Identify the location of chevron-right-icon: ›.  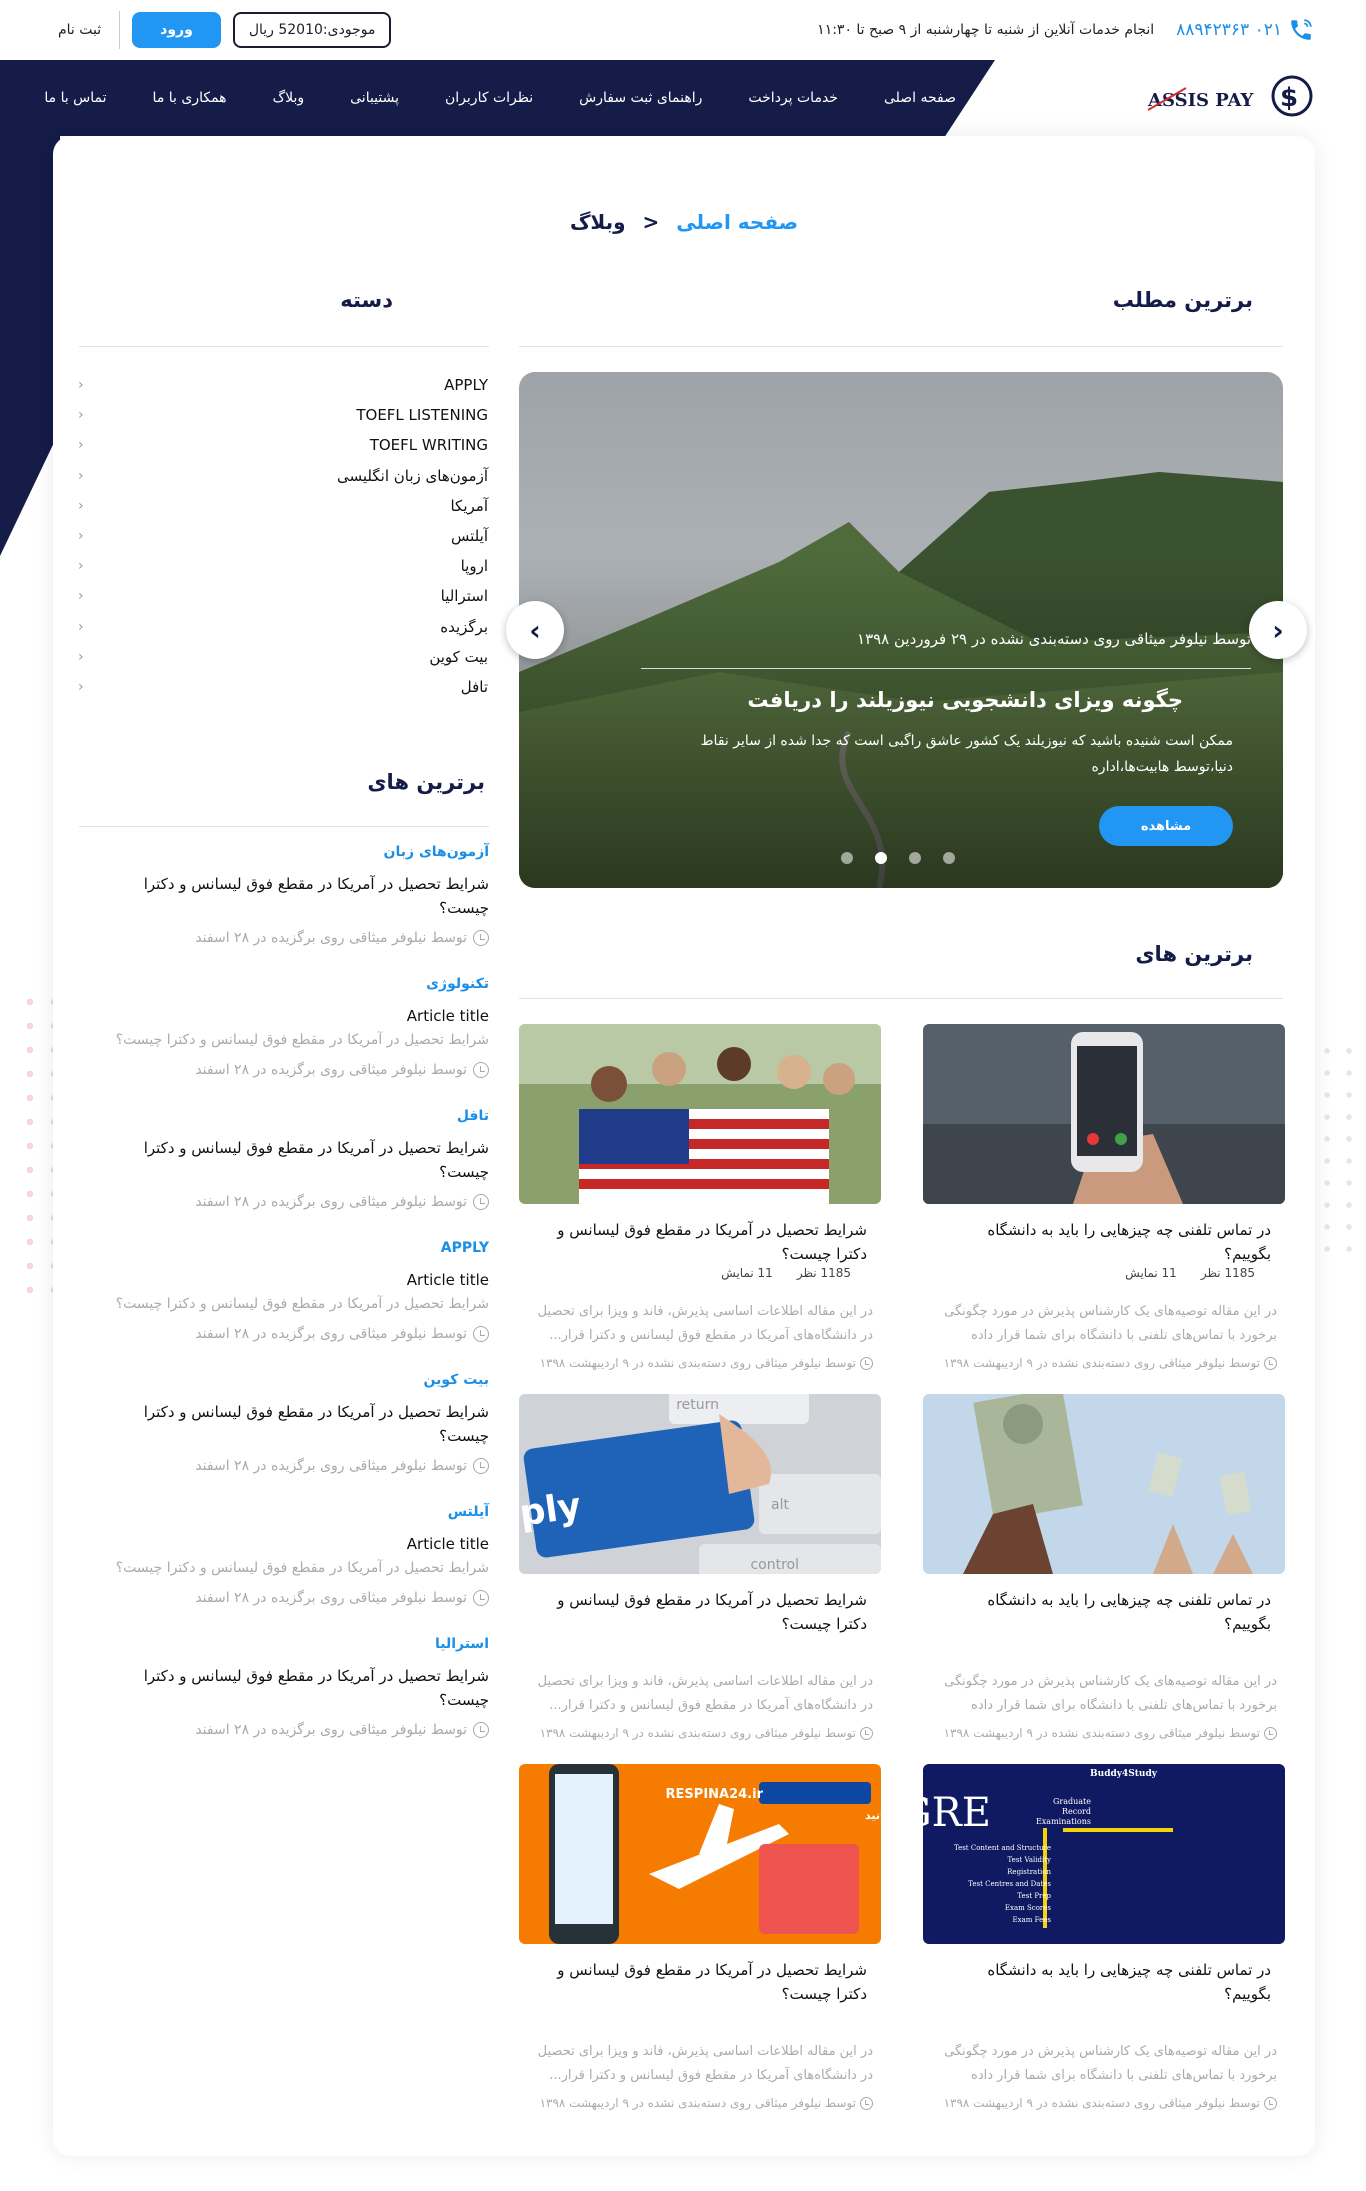
(1278, 630).